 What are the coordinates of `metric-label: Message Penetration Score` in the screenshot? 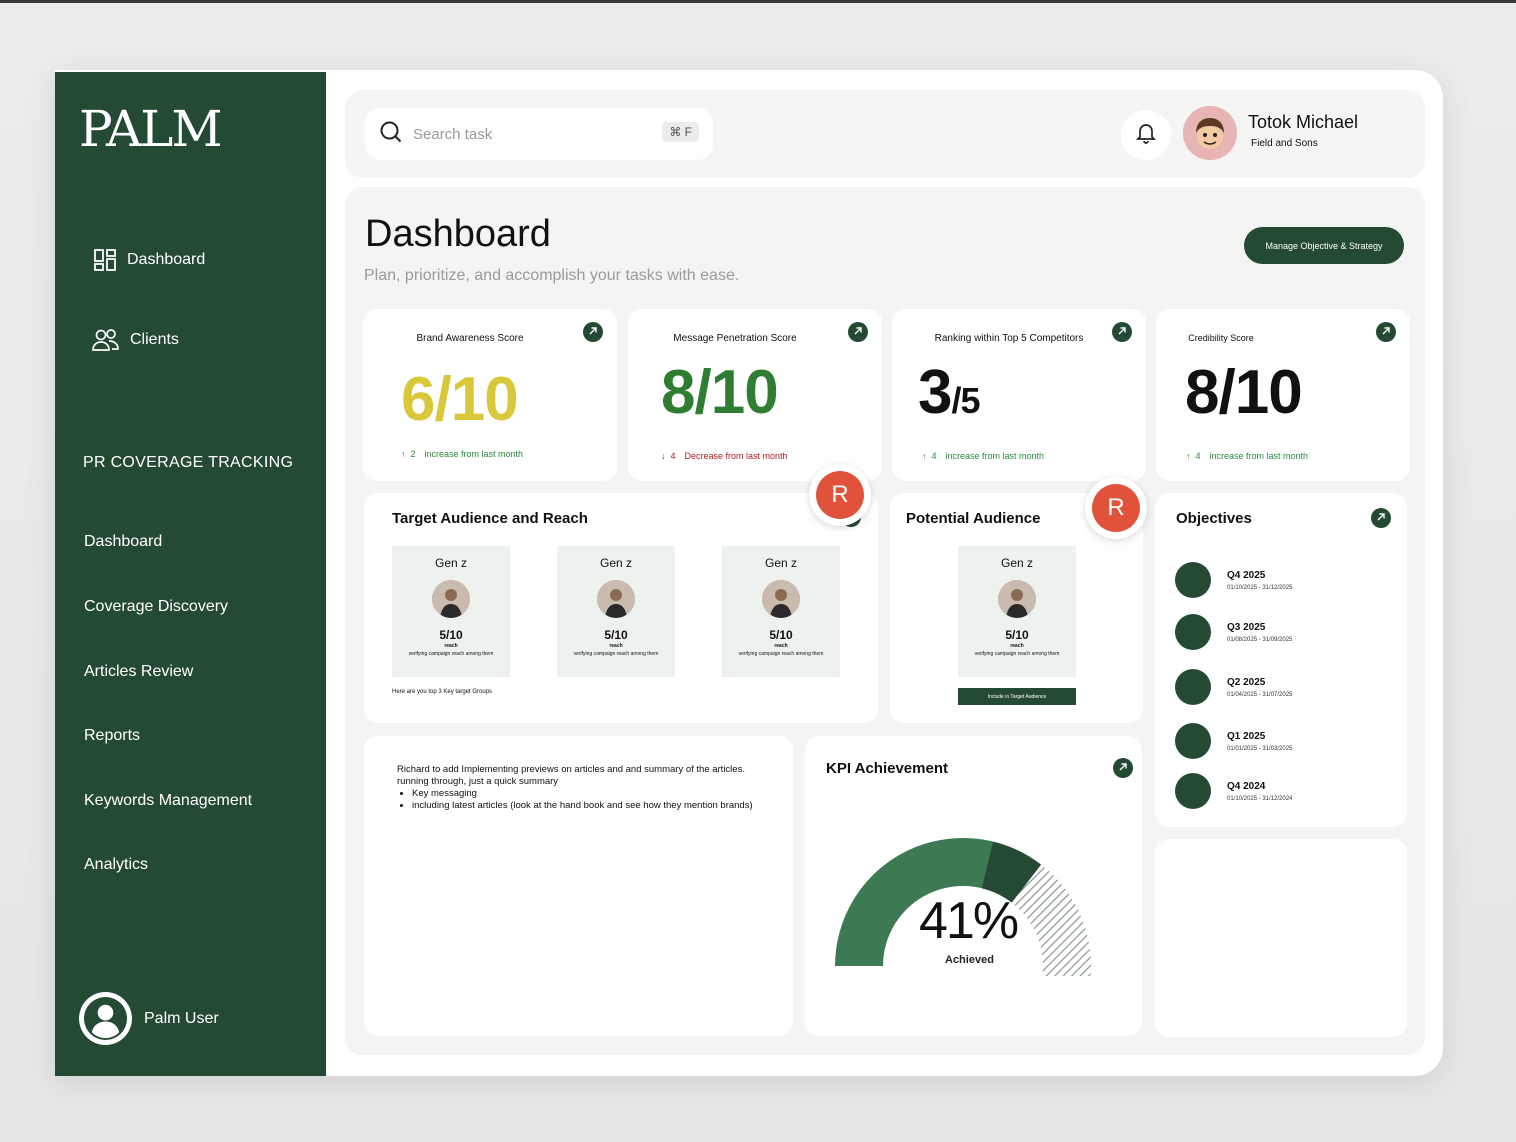 It's located at (735, 338).